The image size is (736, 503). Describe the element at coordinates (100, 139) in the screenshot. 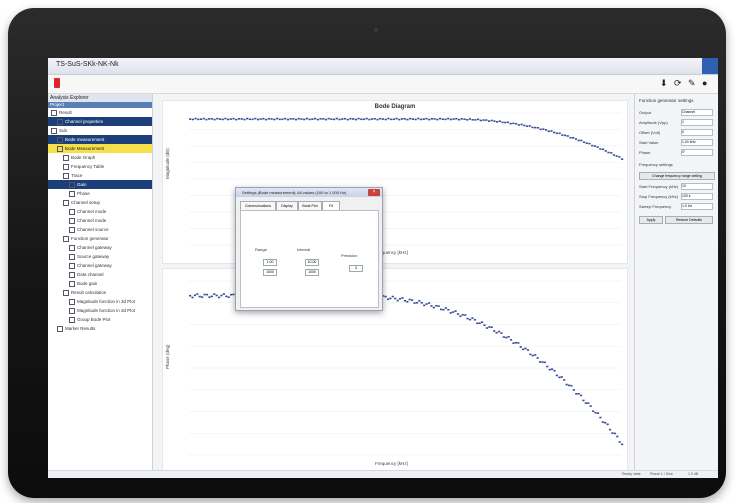

I see `tree-node: Bode measurement` at that location.